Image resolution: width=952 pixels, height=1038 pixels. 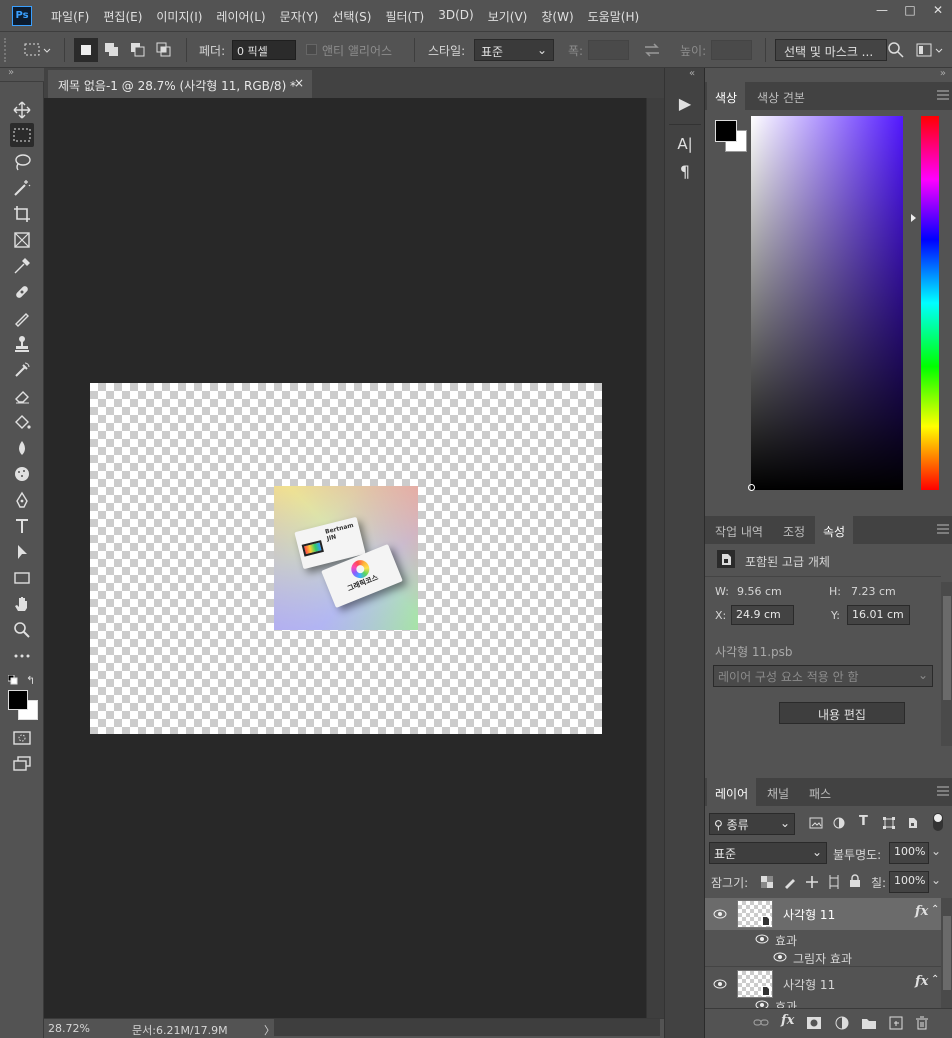 What do you see at coordinates (655, 558) in the screenshot?
I see `vertical-scrollbar` at bounding box center [655, 558].